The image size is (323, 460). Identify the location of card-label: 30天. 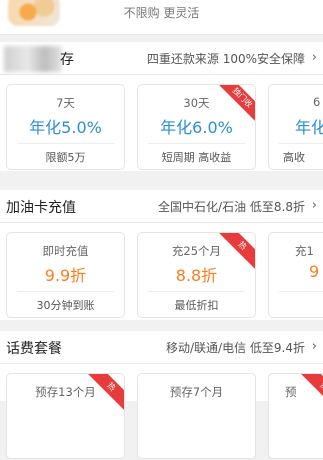
(196, 103).